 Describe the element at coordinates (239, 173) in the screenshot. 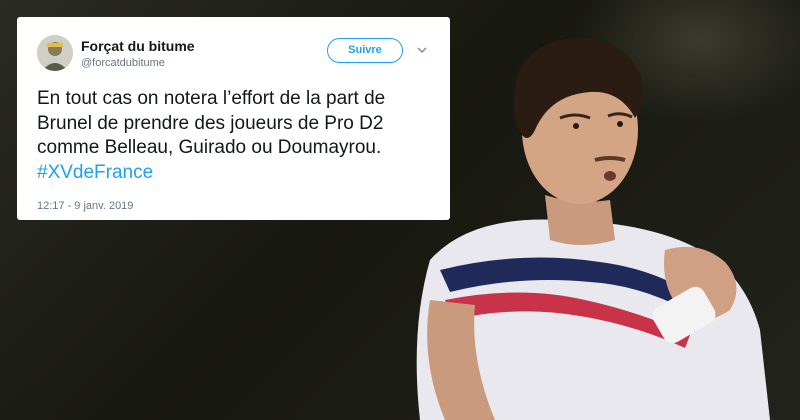

I see `hashtag-link: #XVdeFrance` at that location.